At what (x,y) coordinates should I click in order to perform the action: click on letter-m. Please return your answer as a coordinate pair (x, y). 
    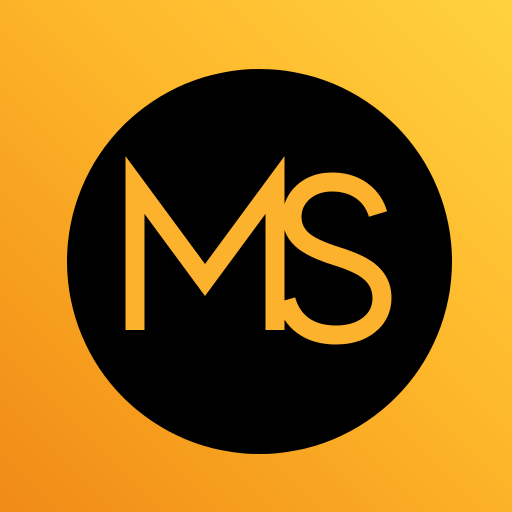
    Looking at the image, I should click on (205, 243).